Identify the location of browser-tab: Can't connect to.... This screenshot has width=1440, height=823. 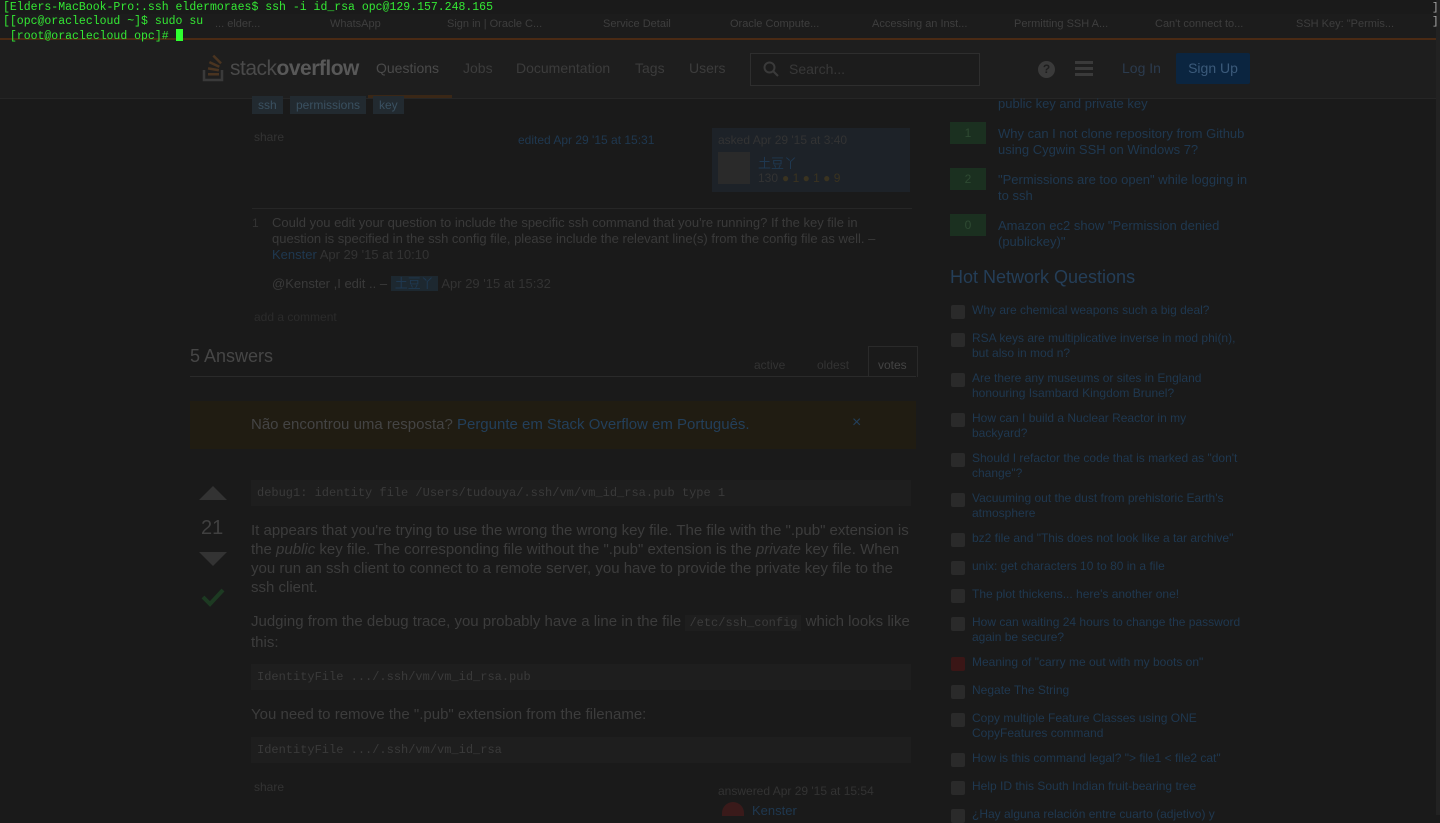
(1199, 24).